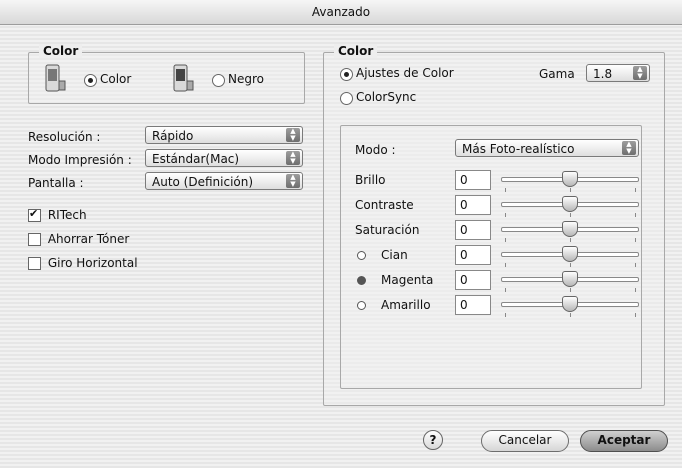 This screenshot has width=682, height=468. What do you see at coordinates (341, 12) in the screenshot?
I see `window-title: Avanzado` at bounding box center [341, 12].